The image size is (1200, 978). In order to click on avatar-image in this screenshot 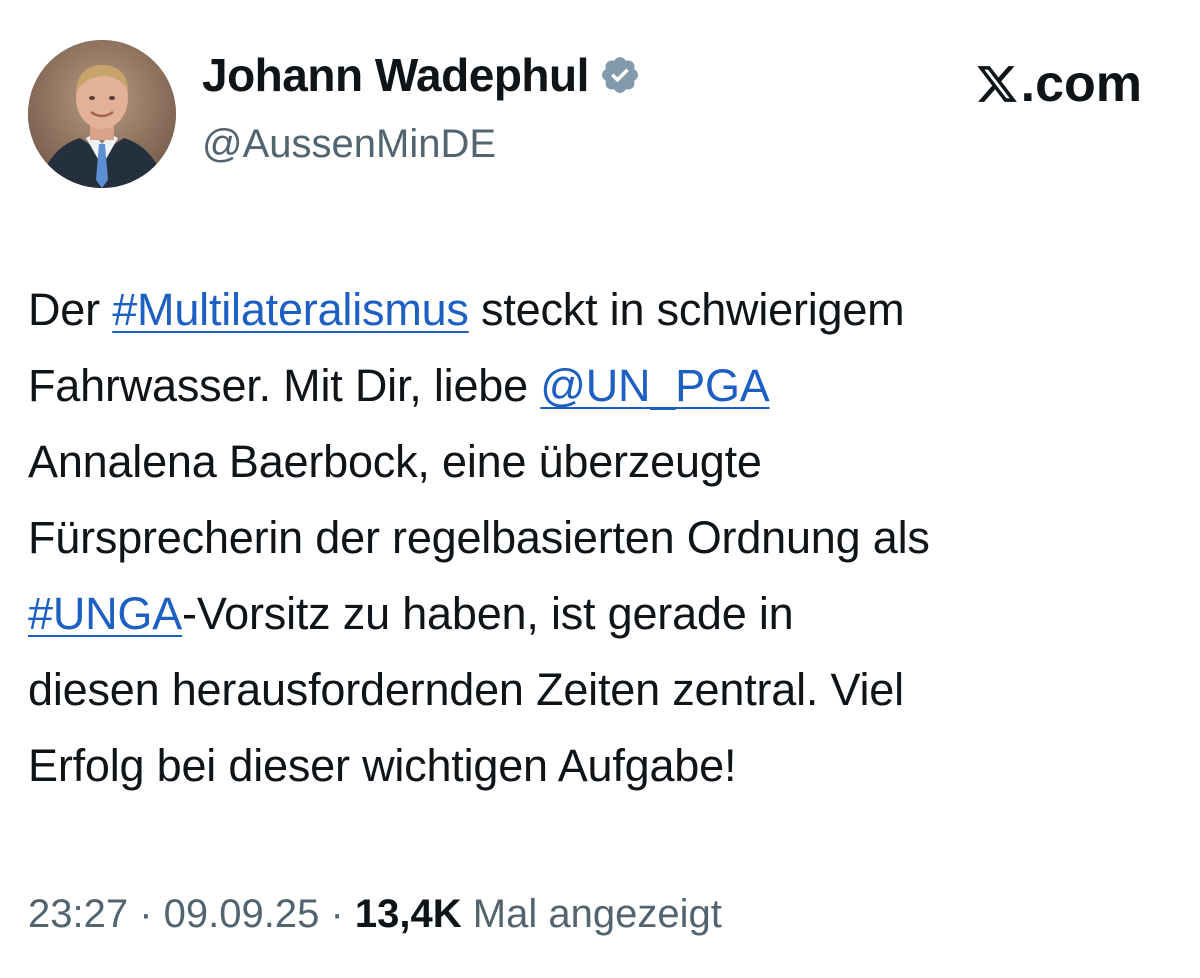, I will do `click(102, 114)`.